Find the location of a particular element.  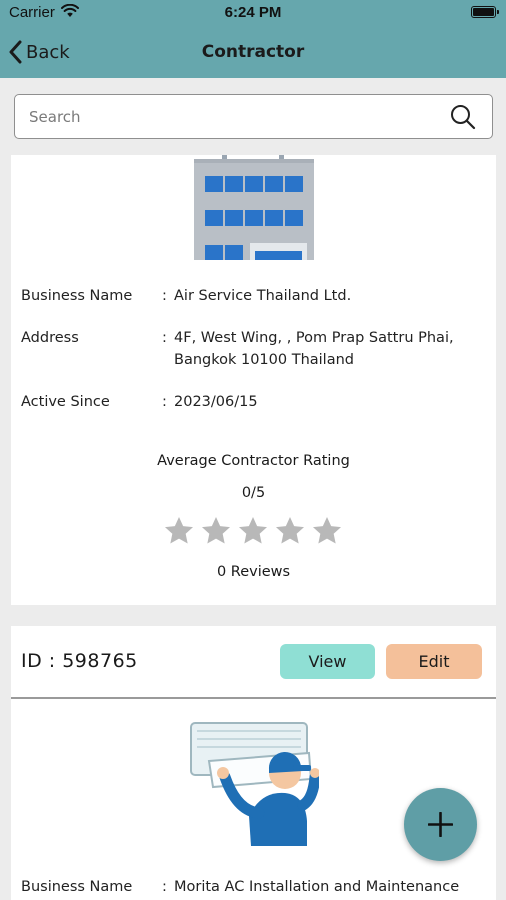

active-since-value: 2023/06/15 is located at coordinates (216, 402).